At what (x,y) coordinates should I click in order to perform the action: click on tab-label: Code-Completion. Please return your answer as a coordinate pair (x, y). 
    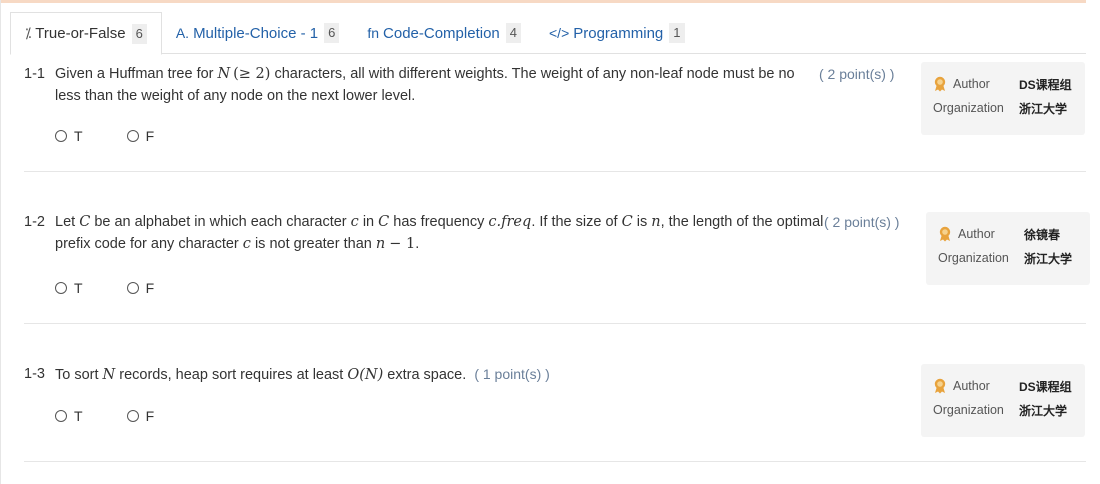
    Looking at the image, I should click on (441, 33).